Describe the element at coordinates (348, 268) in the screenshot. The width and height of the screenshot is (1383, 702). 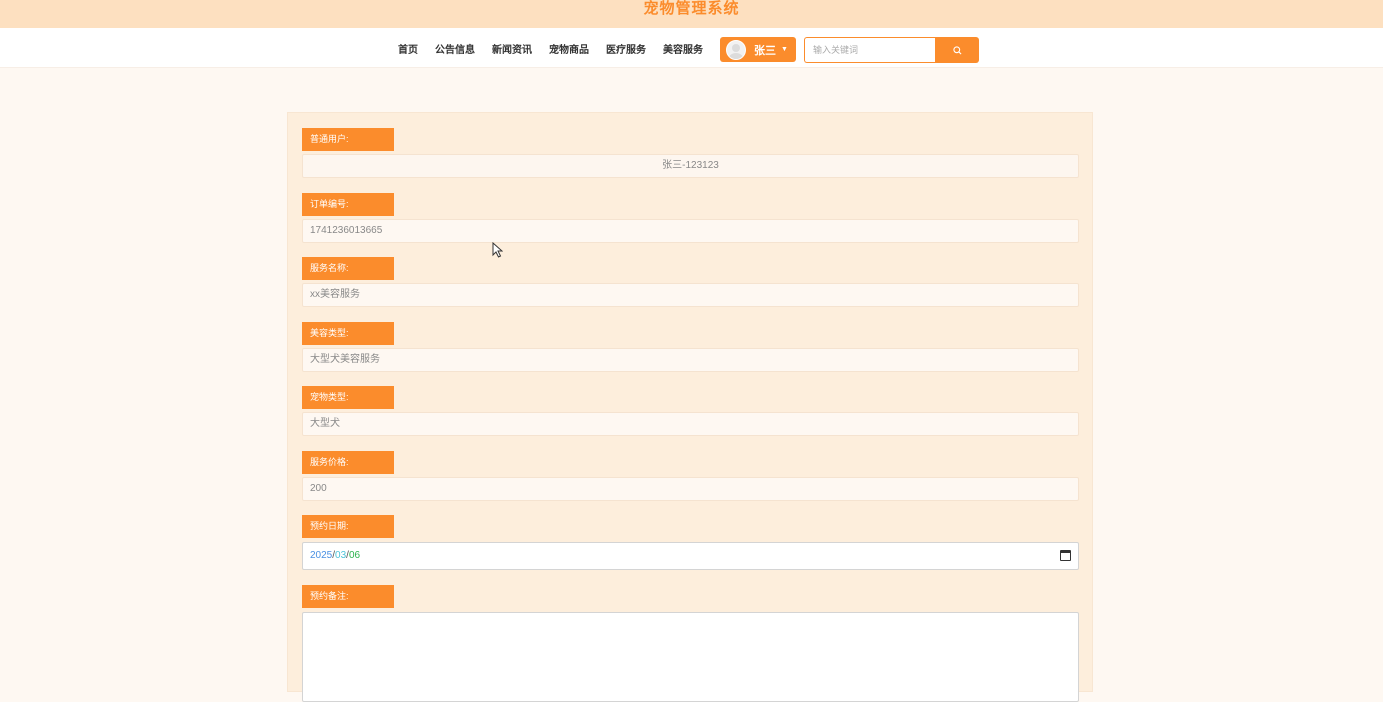
I see `field-label: 服务名称:` at that location.